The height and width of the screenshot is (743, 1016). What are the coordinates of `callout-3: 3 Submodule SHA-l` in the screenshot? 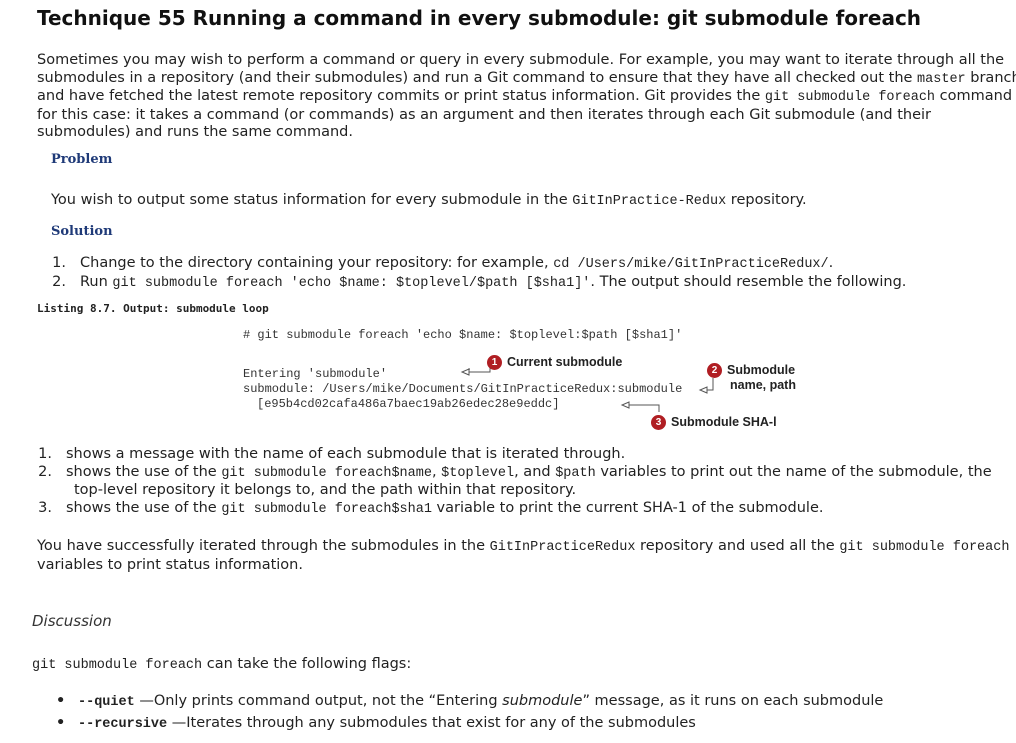 It's located at (714, 423).